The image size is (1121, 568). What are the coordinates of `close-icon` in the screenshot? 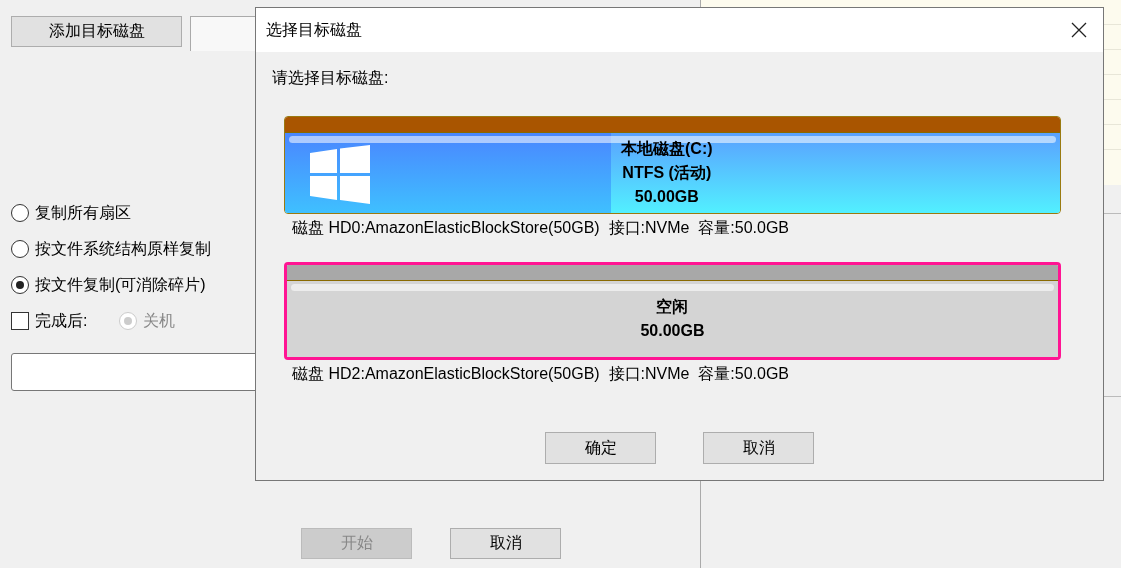 It's located at (1079, 30).